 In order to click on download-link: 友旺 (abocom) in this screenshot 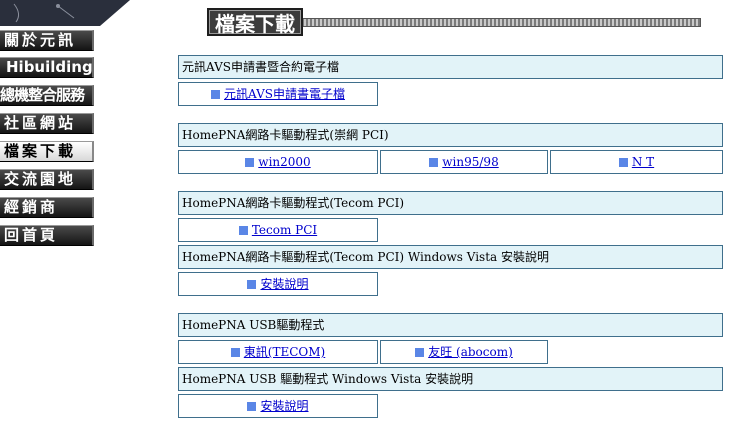, I will do `click(470, 352)`.